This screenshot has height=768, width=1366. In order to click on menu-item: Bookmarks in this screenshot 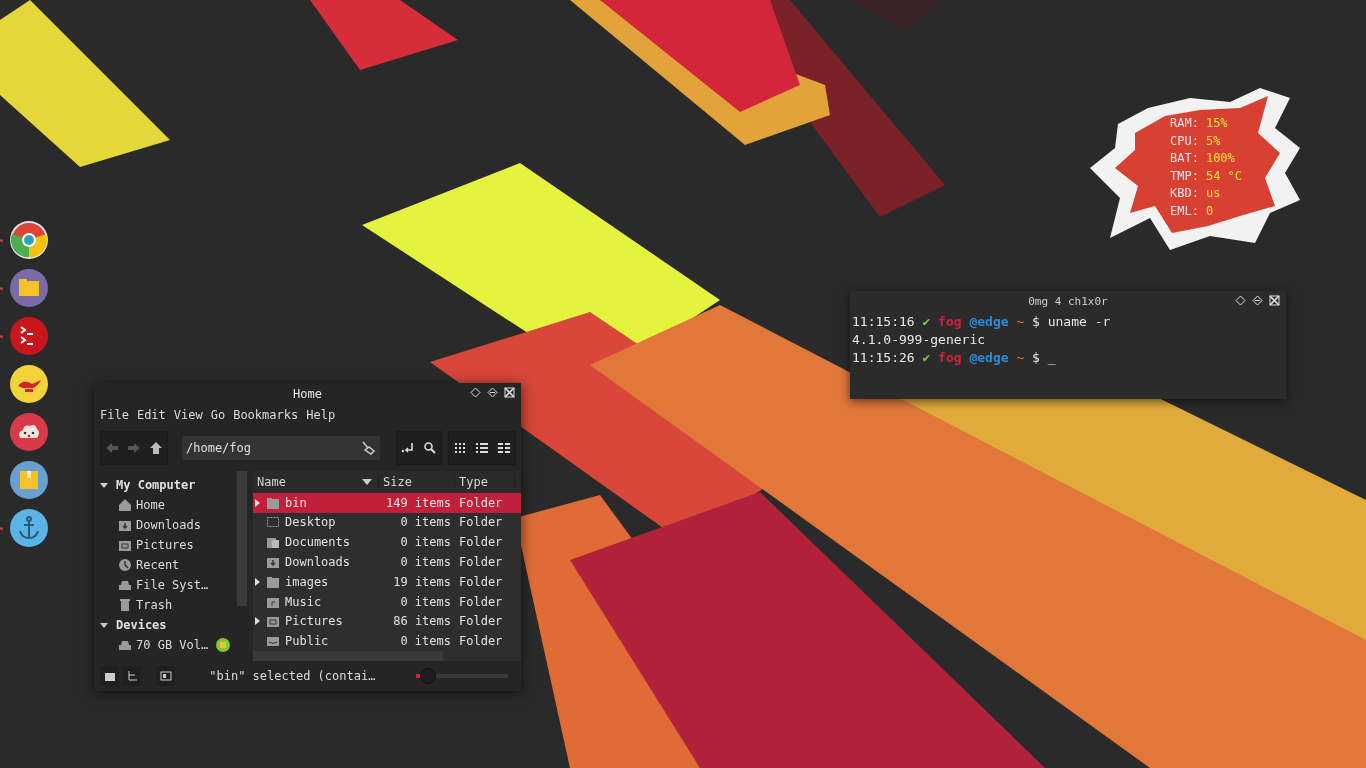, I will do `click(266, 415)`.